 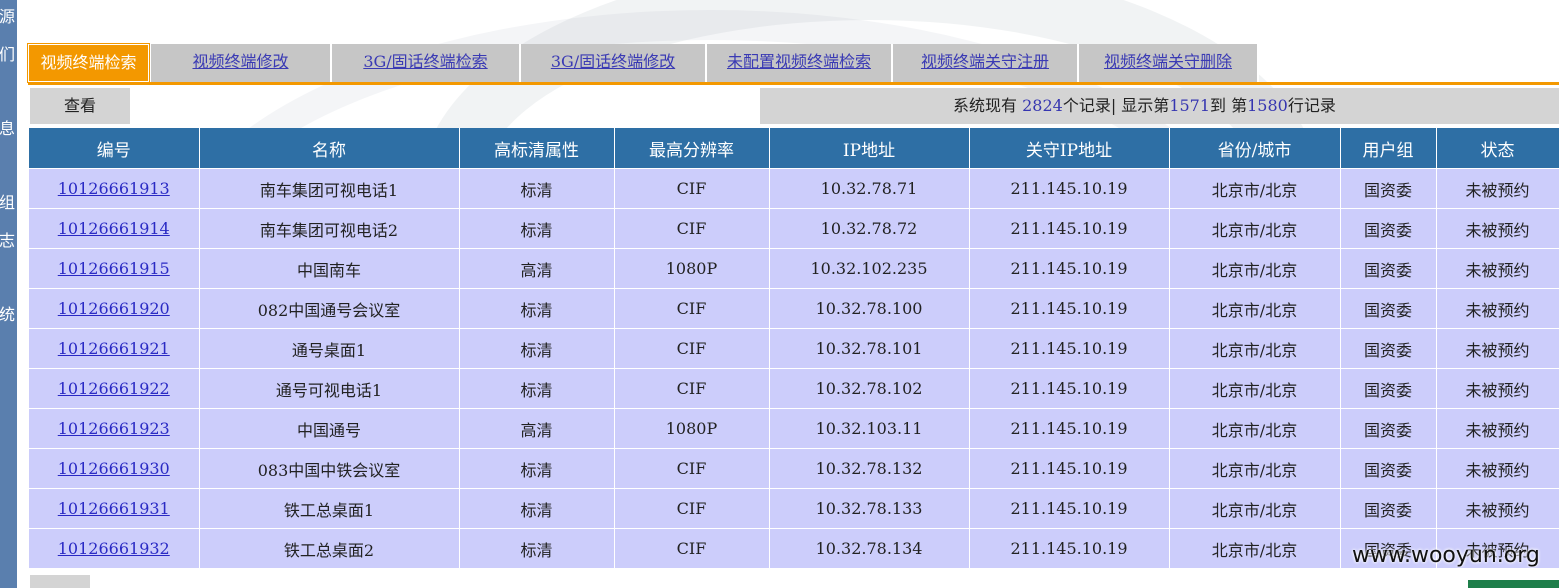 I want to click on range-from: 1571, so click(x=1190, y=105).